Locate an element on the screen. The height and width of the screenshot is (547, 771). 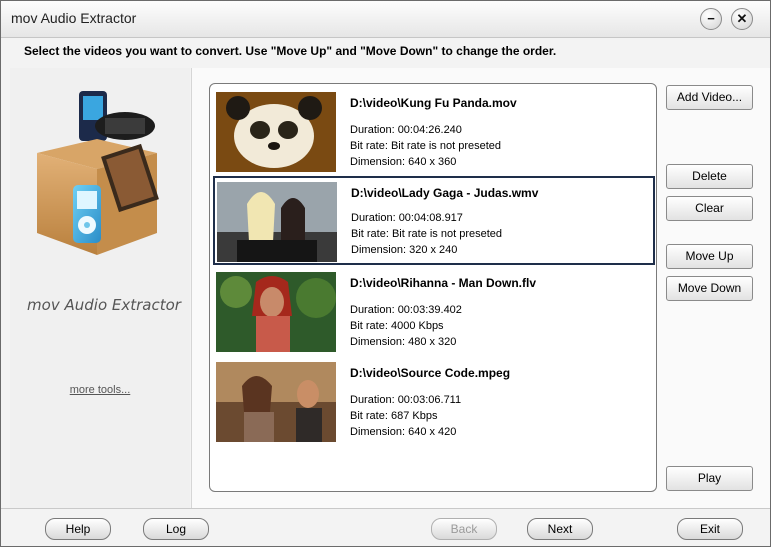
window-title: mov Audio Extractor is located at coordinates (74, 18).